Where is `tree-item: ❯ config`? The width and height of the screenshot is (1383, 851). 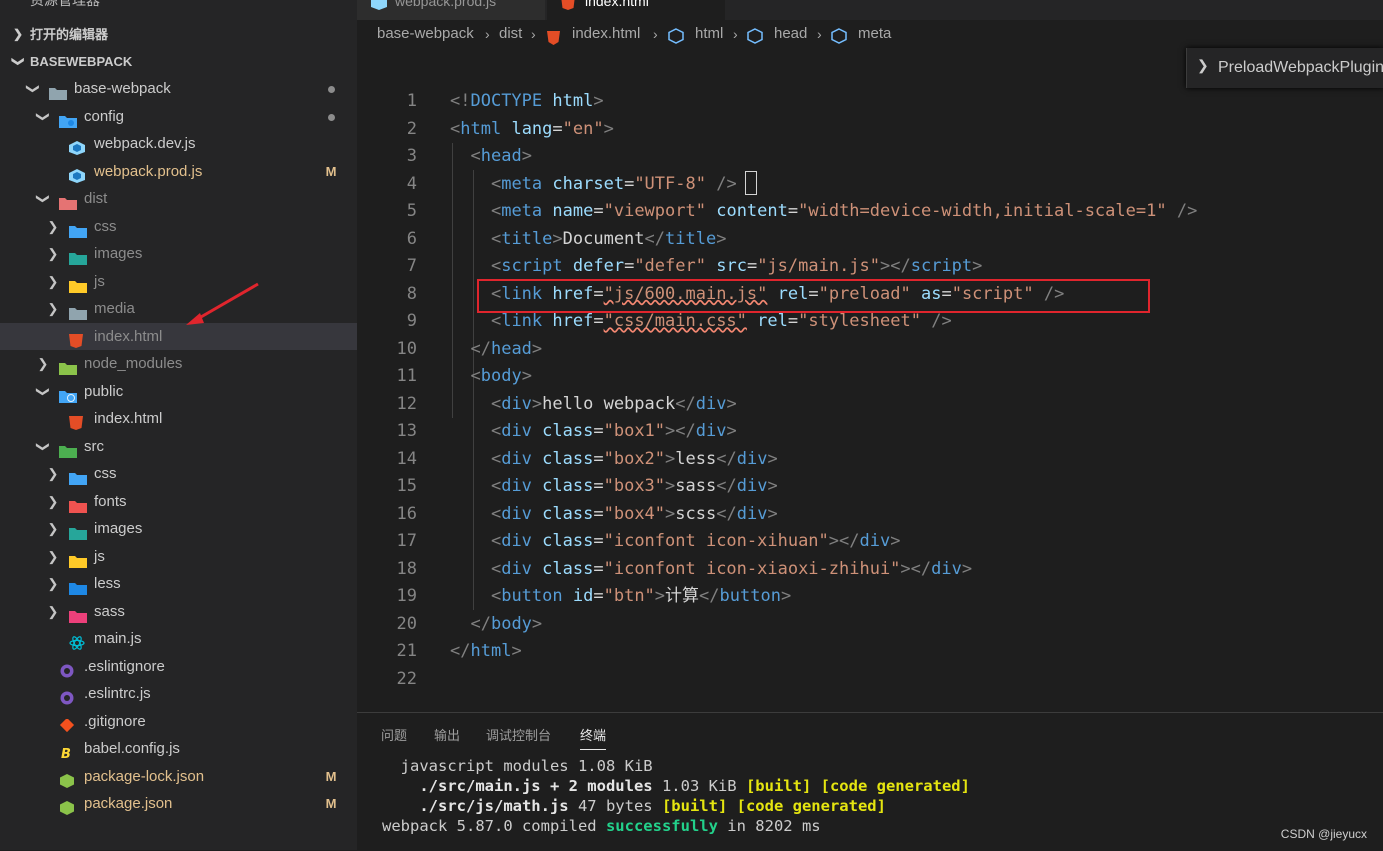 tree-item: ❯ config is located at coordinates (178, 117).